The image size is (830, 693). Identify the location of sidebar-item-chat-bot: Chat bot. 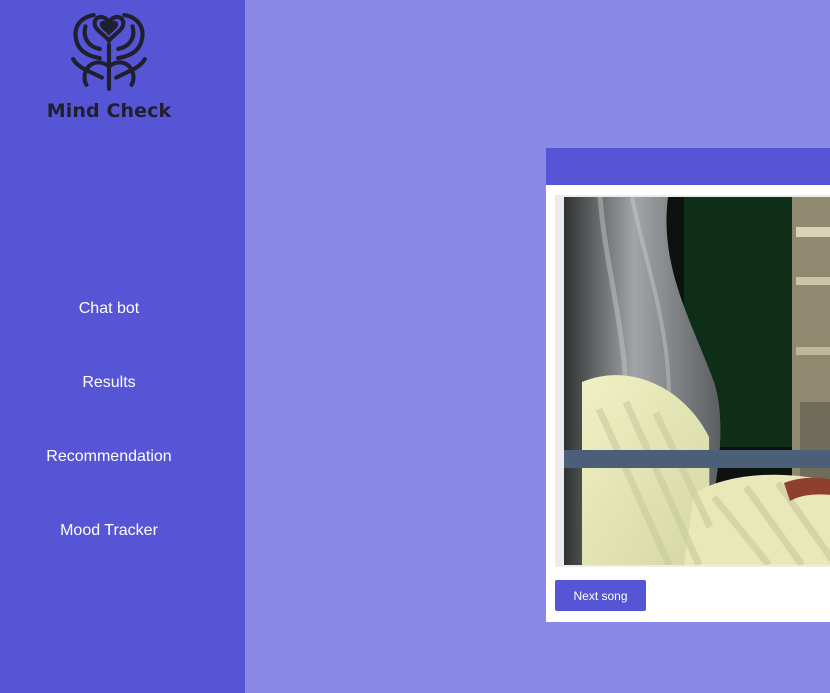
(109, 309).